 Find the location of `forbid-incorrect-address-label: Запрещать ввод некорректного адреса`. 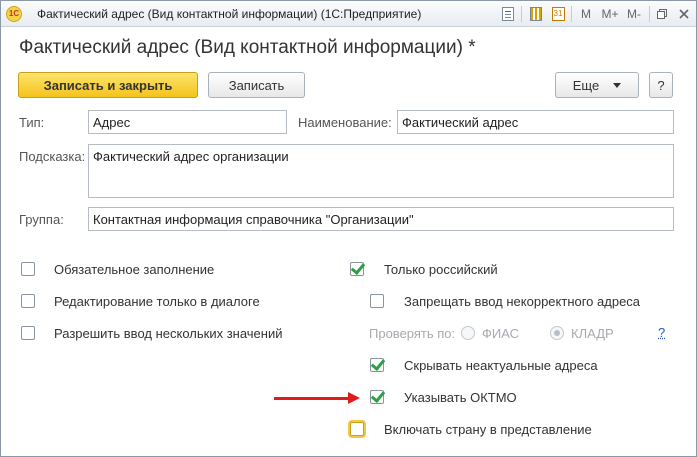

forbid-incorrect-address-label: Запрещать ввод некорректного адреса is located at coordinates (522, 301).